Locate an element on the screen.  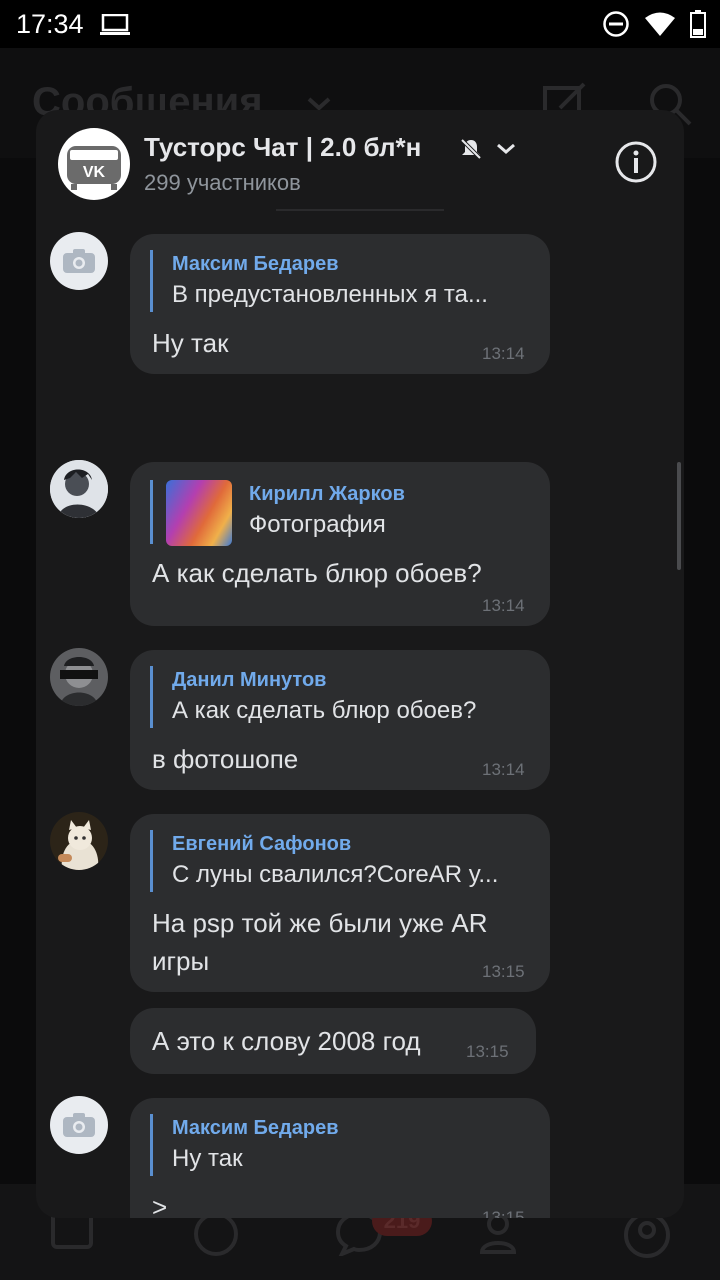
member-count: 299 участников is located at coordinates (222, 182).